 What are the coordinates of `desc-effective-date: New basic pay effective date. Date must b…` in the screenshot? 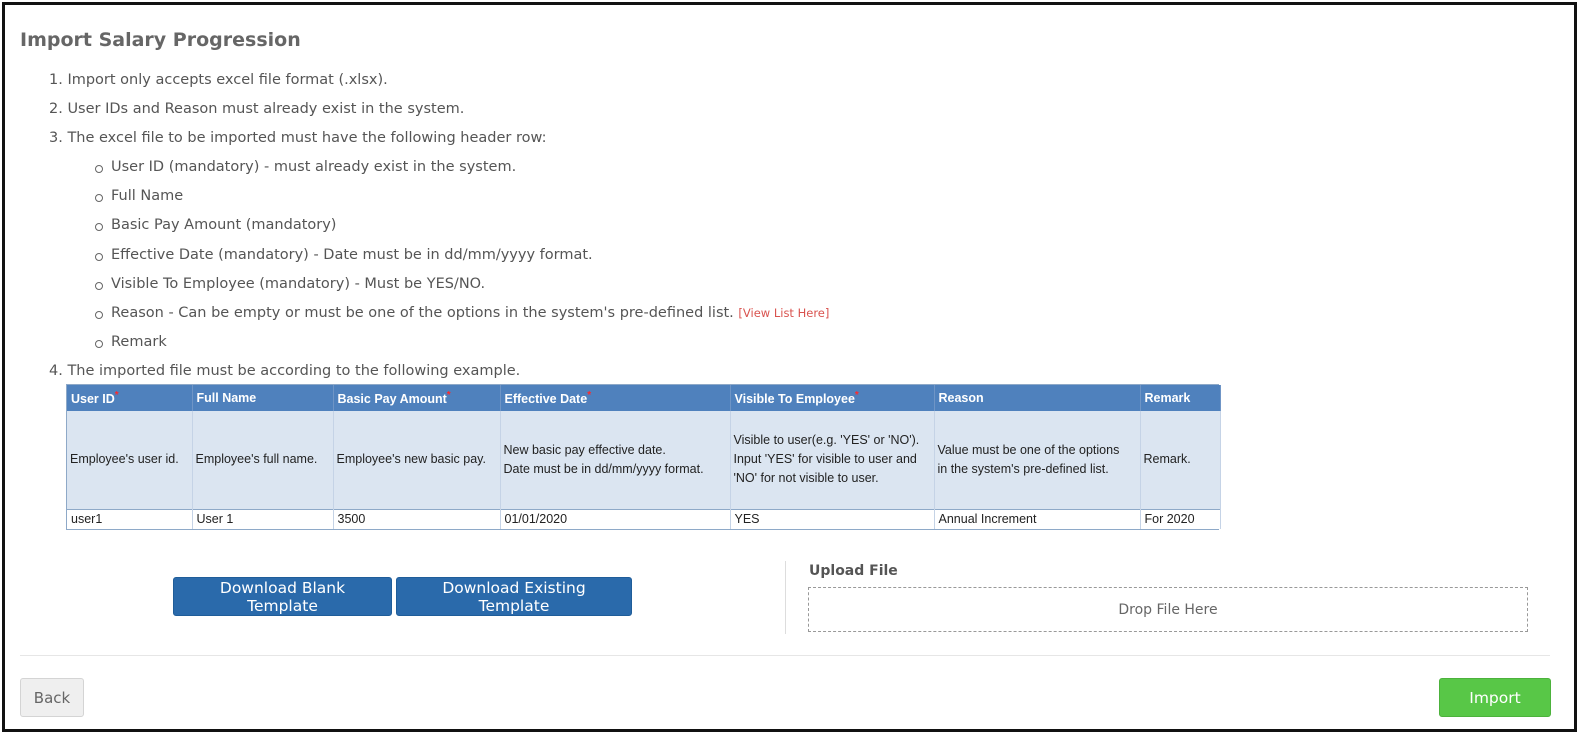 It's located at (615, 460).